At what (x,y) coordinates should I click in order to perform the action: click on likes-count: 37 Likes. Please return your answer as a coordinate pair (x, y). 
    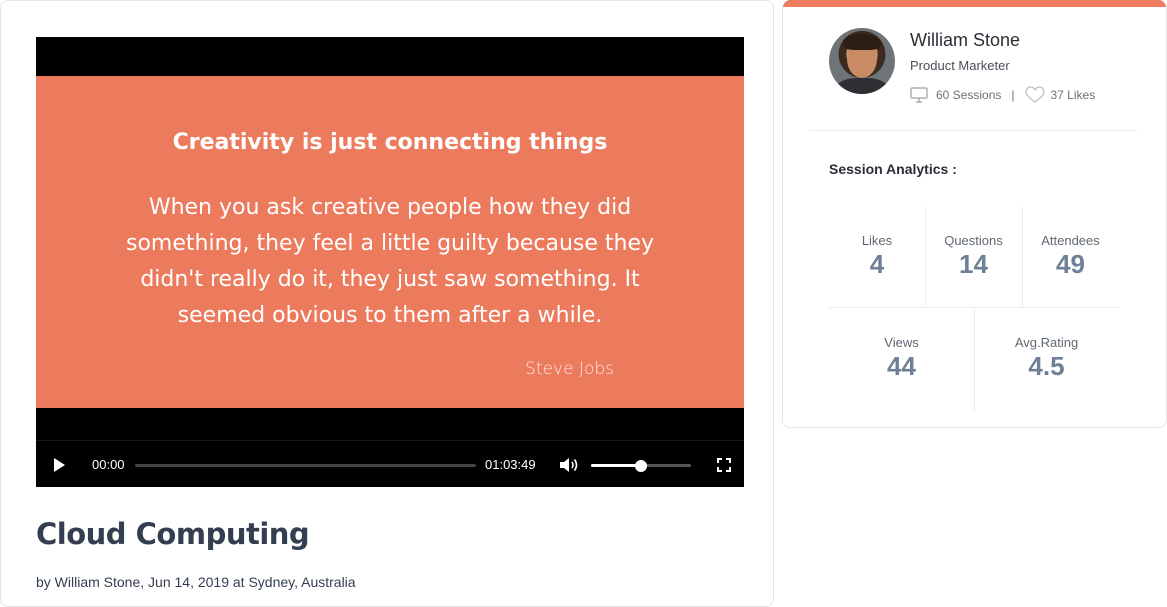
    Looking at the image, I should click on (1073, 95).